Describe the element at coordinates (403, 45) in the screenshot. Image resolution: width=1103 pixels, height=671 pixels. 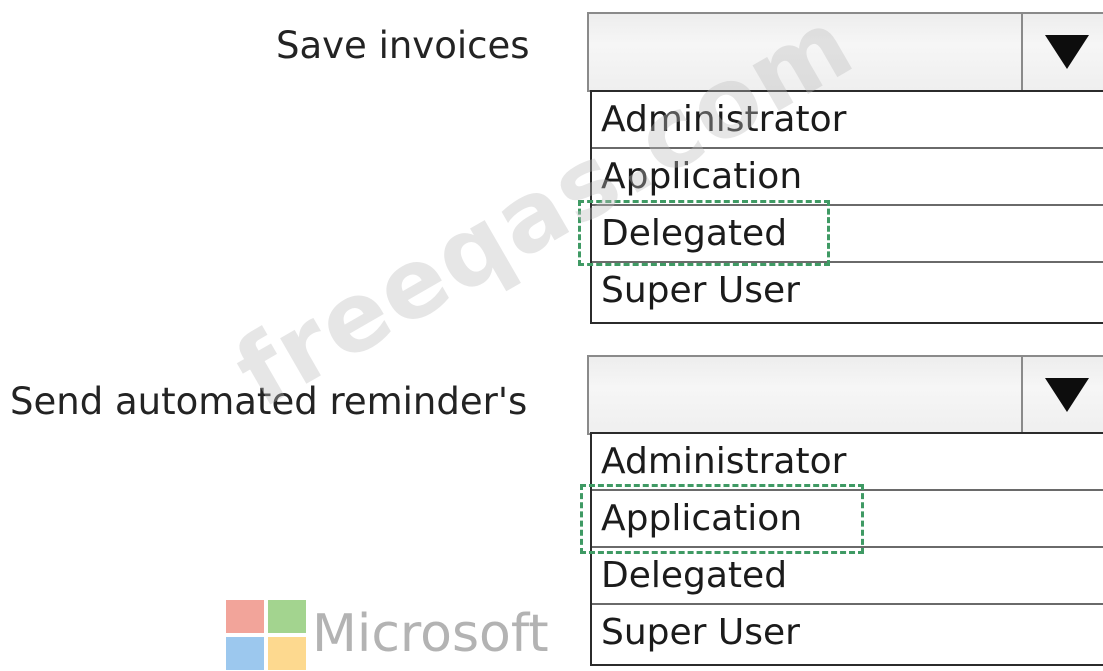
I see `question-label-save-invoices: Save invoices` at that location.